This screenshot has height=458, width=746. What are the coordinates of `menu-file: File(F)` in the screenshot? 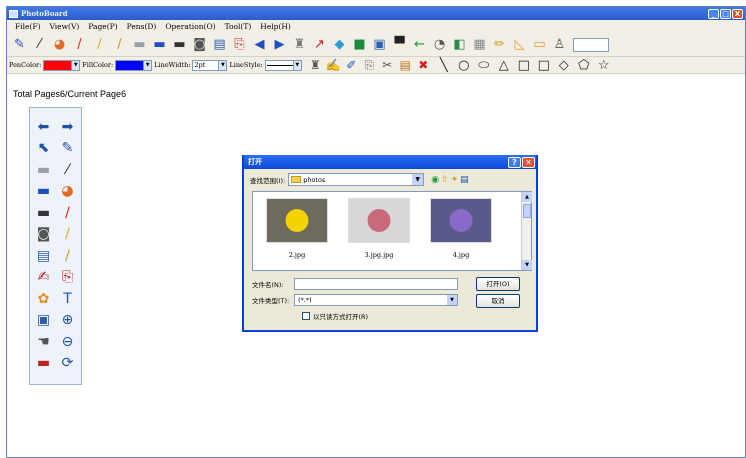 It's located at (28, 26).